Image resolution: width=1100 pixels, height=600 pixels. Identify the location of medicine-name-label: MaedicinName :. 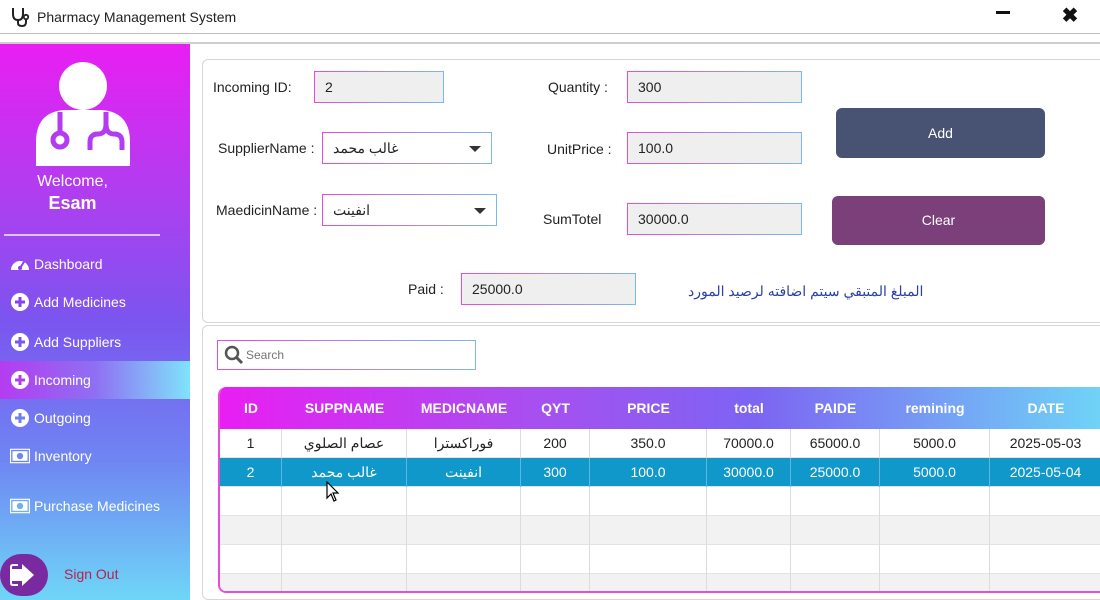
(267, 210).